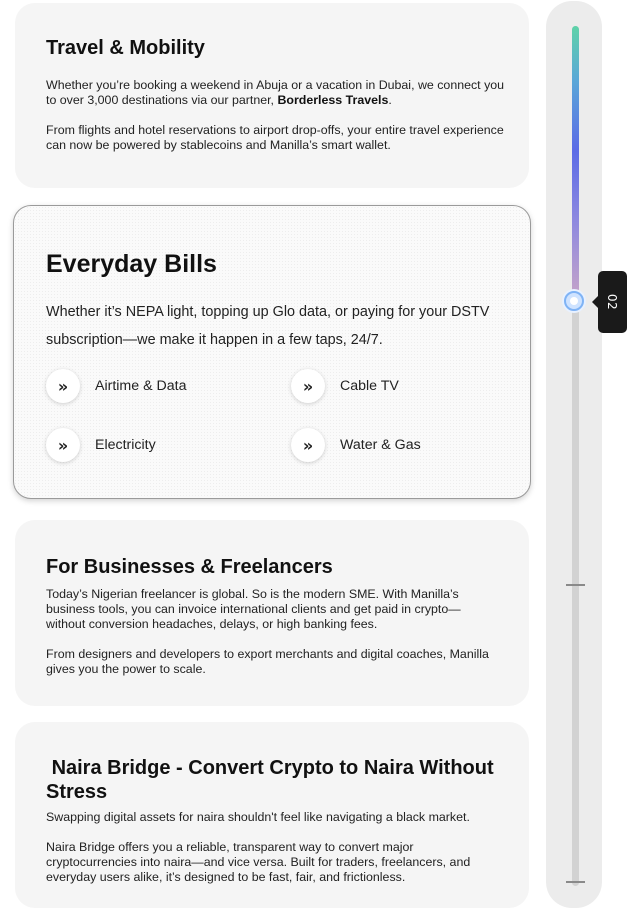 The width and height of the screenshot is (627, 910). I want to click on bill-item-airtime: » Airtime & Data, so click(116, 386).